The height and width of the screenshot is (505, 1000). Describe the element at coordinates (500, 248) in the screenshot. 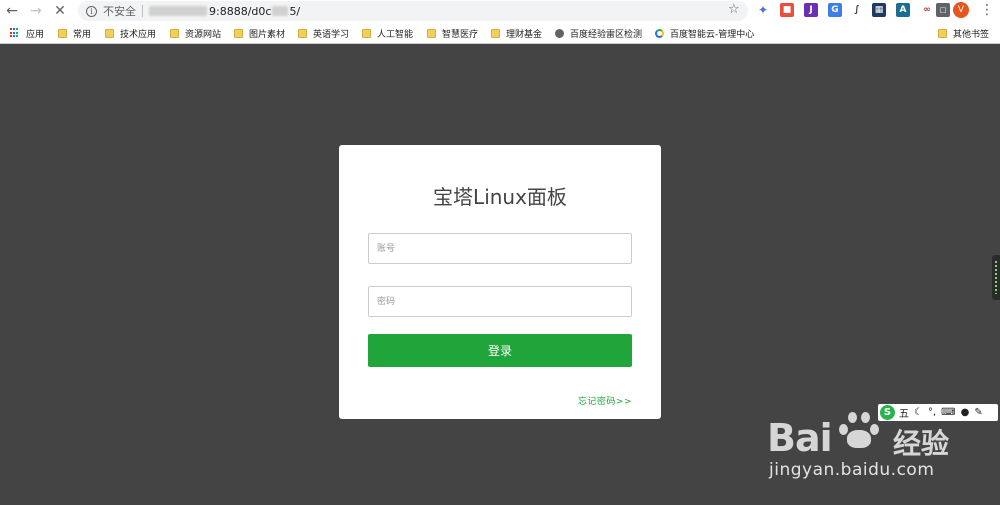

I see `username-input` at that location.